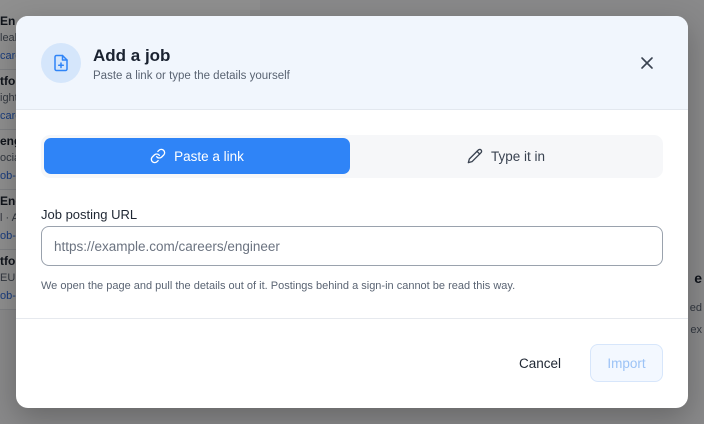 Image resolution: width=704 pixels, height=424 pixels. I want to click on file-plus-icon, so click(61, 63).